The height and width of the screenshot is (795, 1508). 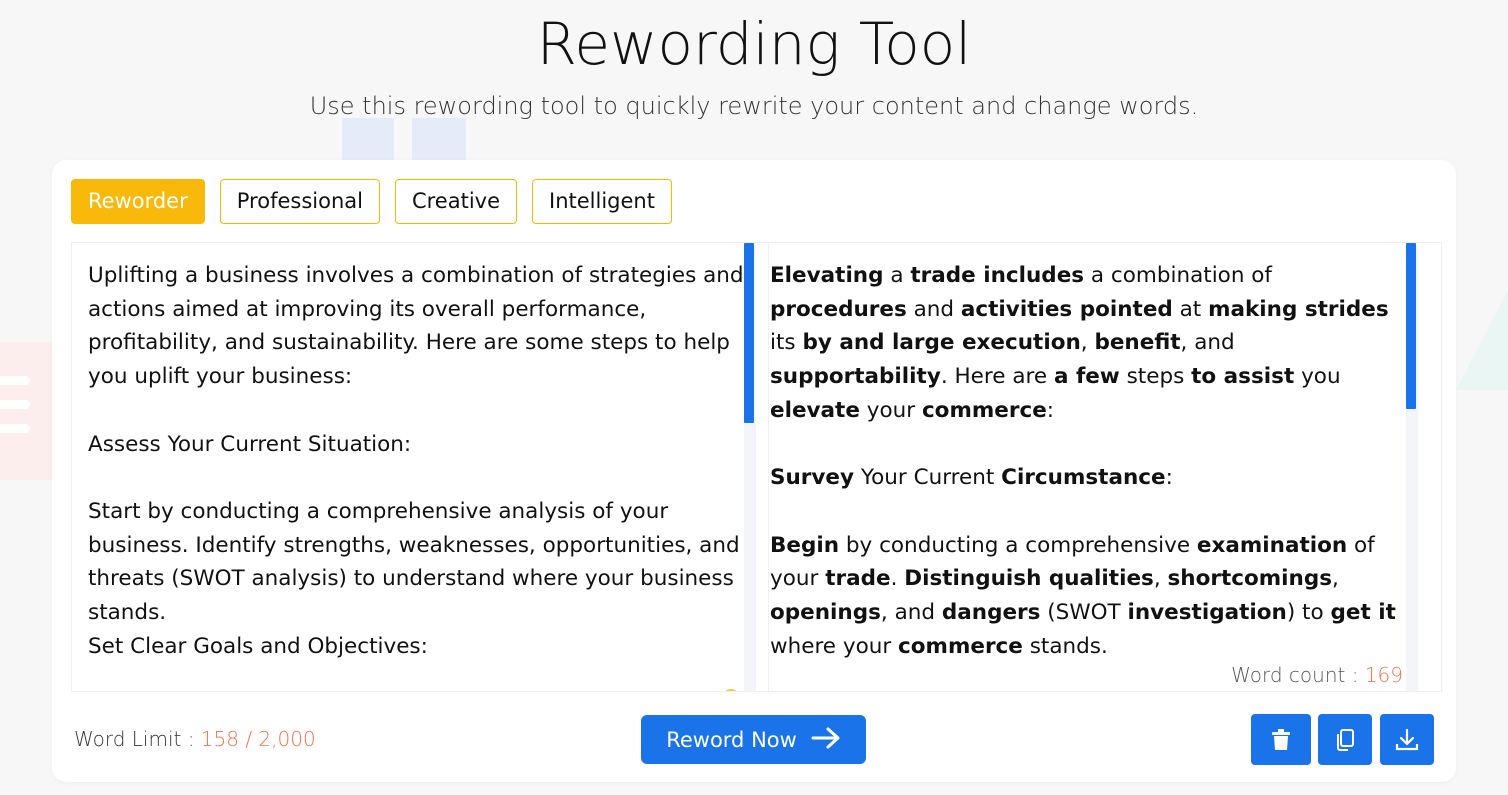 I want to click on copy-button, so click(x=1345, y=739).